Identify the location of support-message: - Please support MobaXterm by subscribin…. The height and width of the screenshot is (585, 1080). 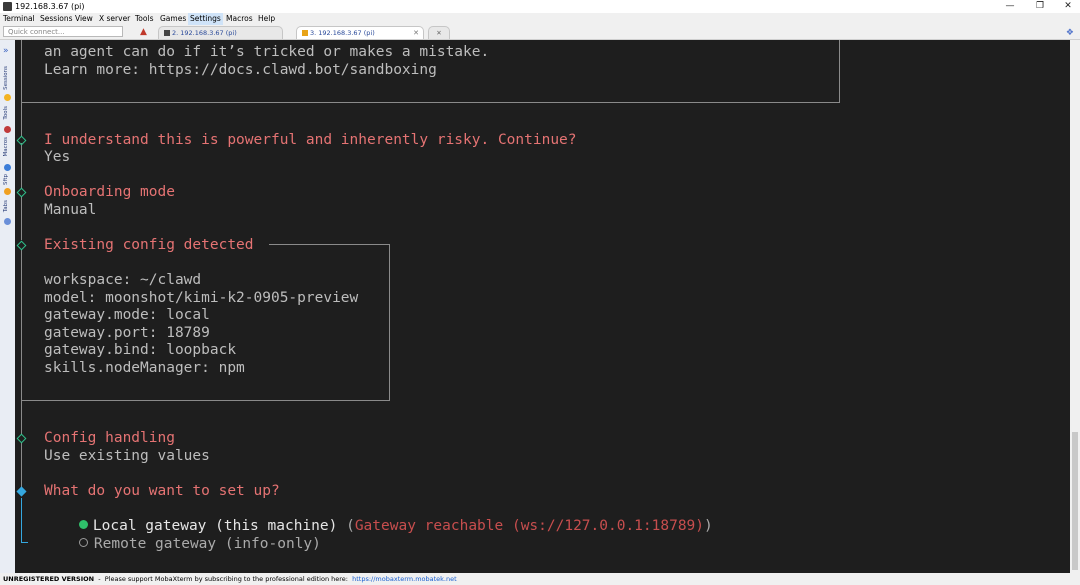
(223, 579).